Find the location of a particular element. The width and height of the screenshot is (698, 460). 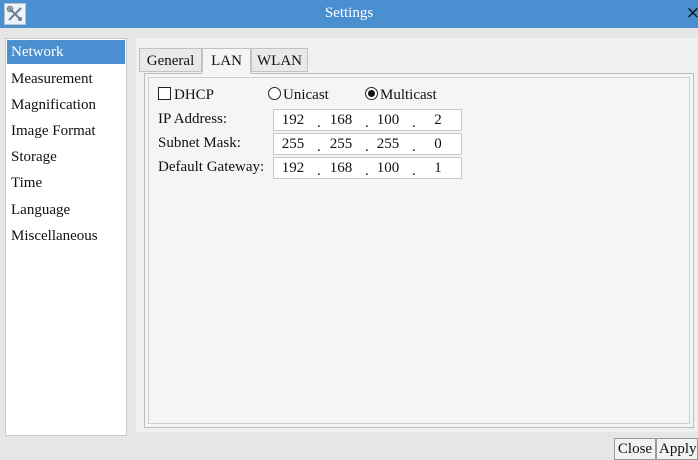

radio-unchecked-icon is located at coordinates (274, 93).